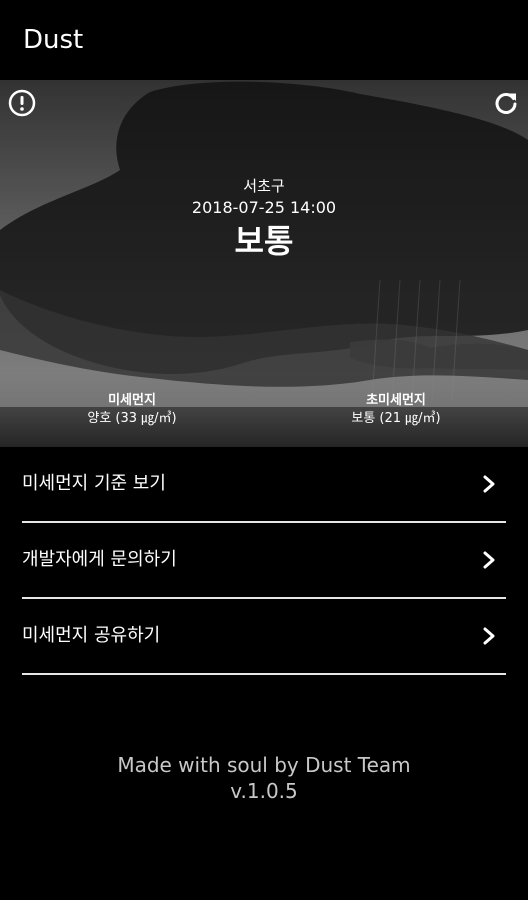  Describe the element at coordinates (91, 635) in the screenshot. I see `menu-item-label: 미세먼지 공유하기` at that location.